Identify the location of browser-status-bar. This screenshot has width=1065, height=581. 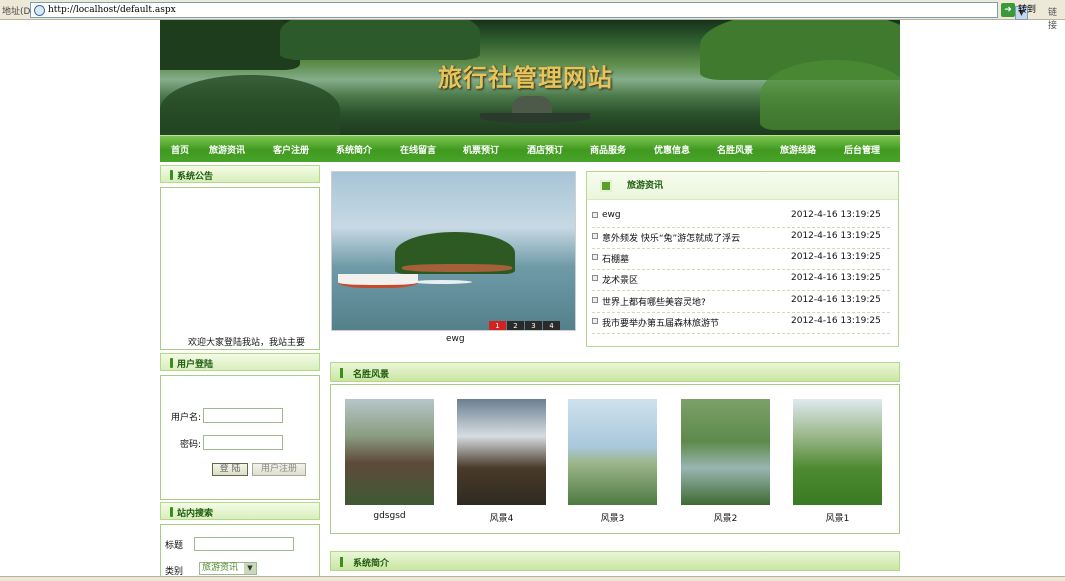
(532, 578).